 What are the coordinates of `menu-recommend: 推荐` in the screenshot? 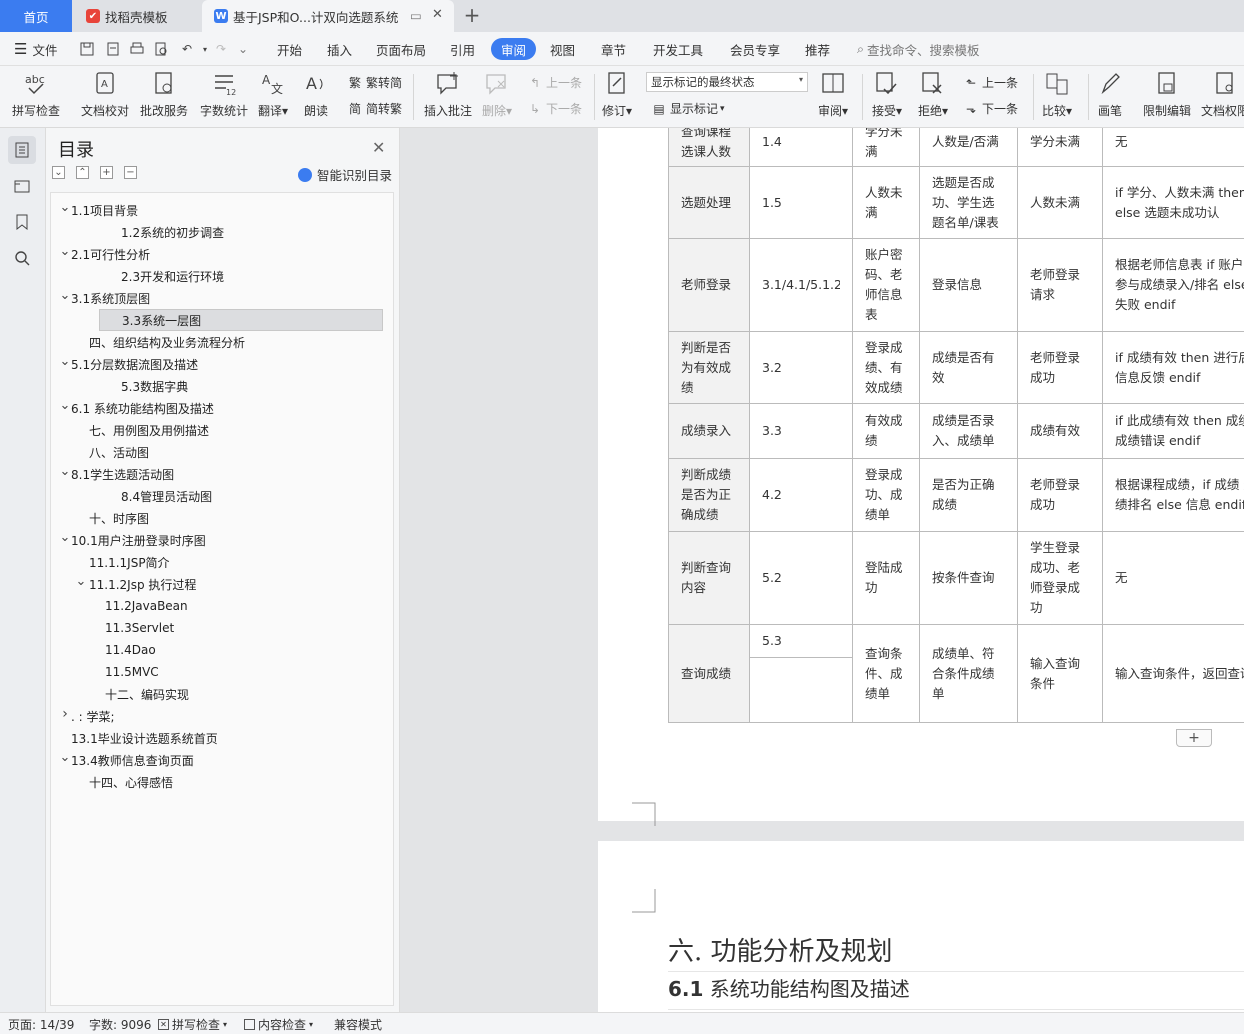 It's located at (817, 49).